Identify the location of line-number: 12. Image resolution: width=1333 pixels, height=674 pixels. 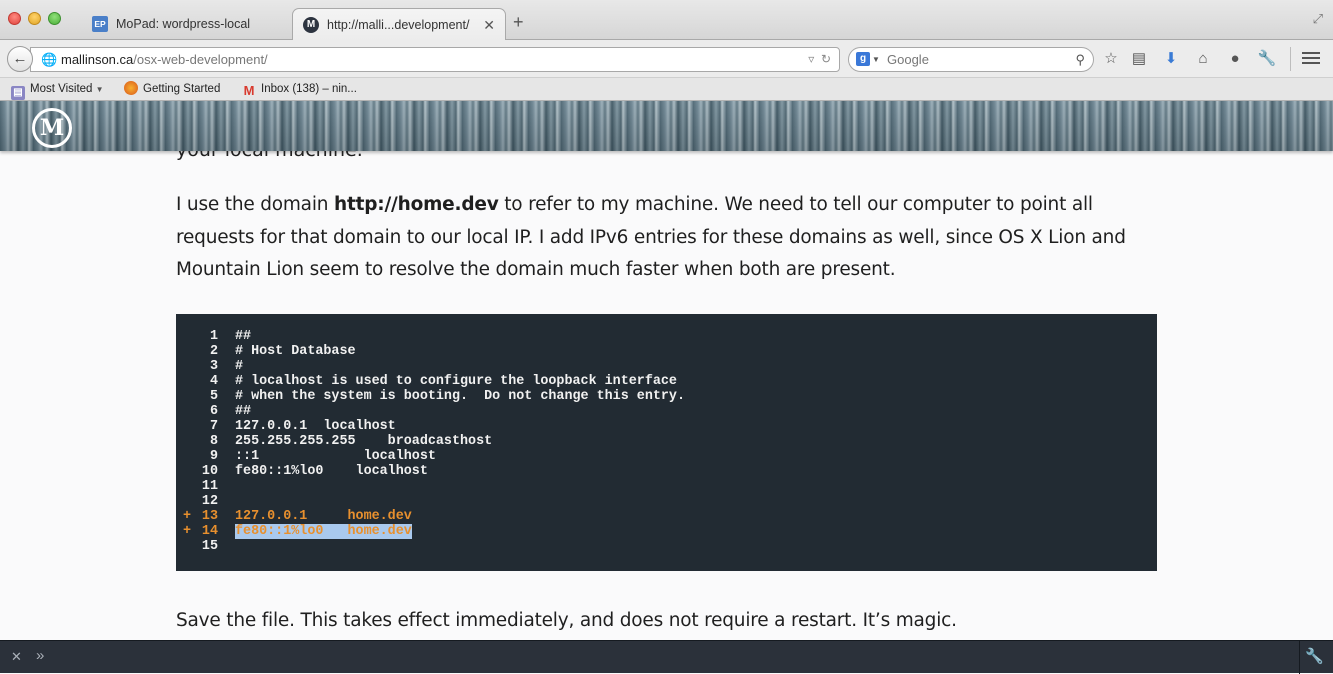
(209, 501).